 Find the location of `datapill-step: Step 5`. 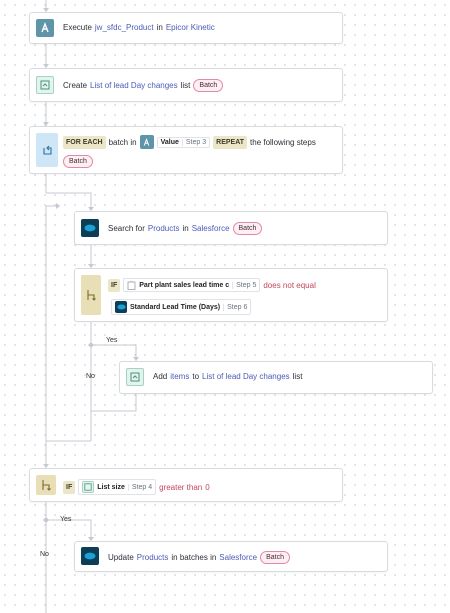

datapill-step: Step 5 is located at coordinates (244, 285).